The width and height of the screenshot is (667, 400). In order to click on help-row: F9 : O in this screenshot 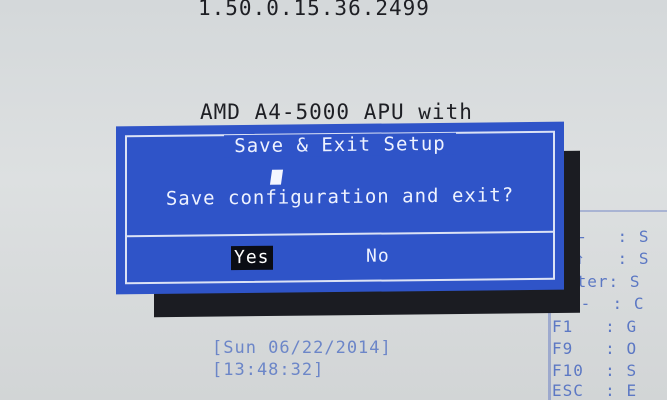, I will do `click(595, 348)`.